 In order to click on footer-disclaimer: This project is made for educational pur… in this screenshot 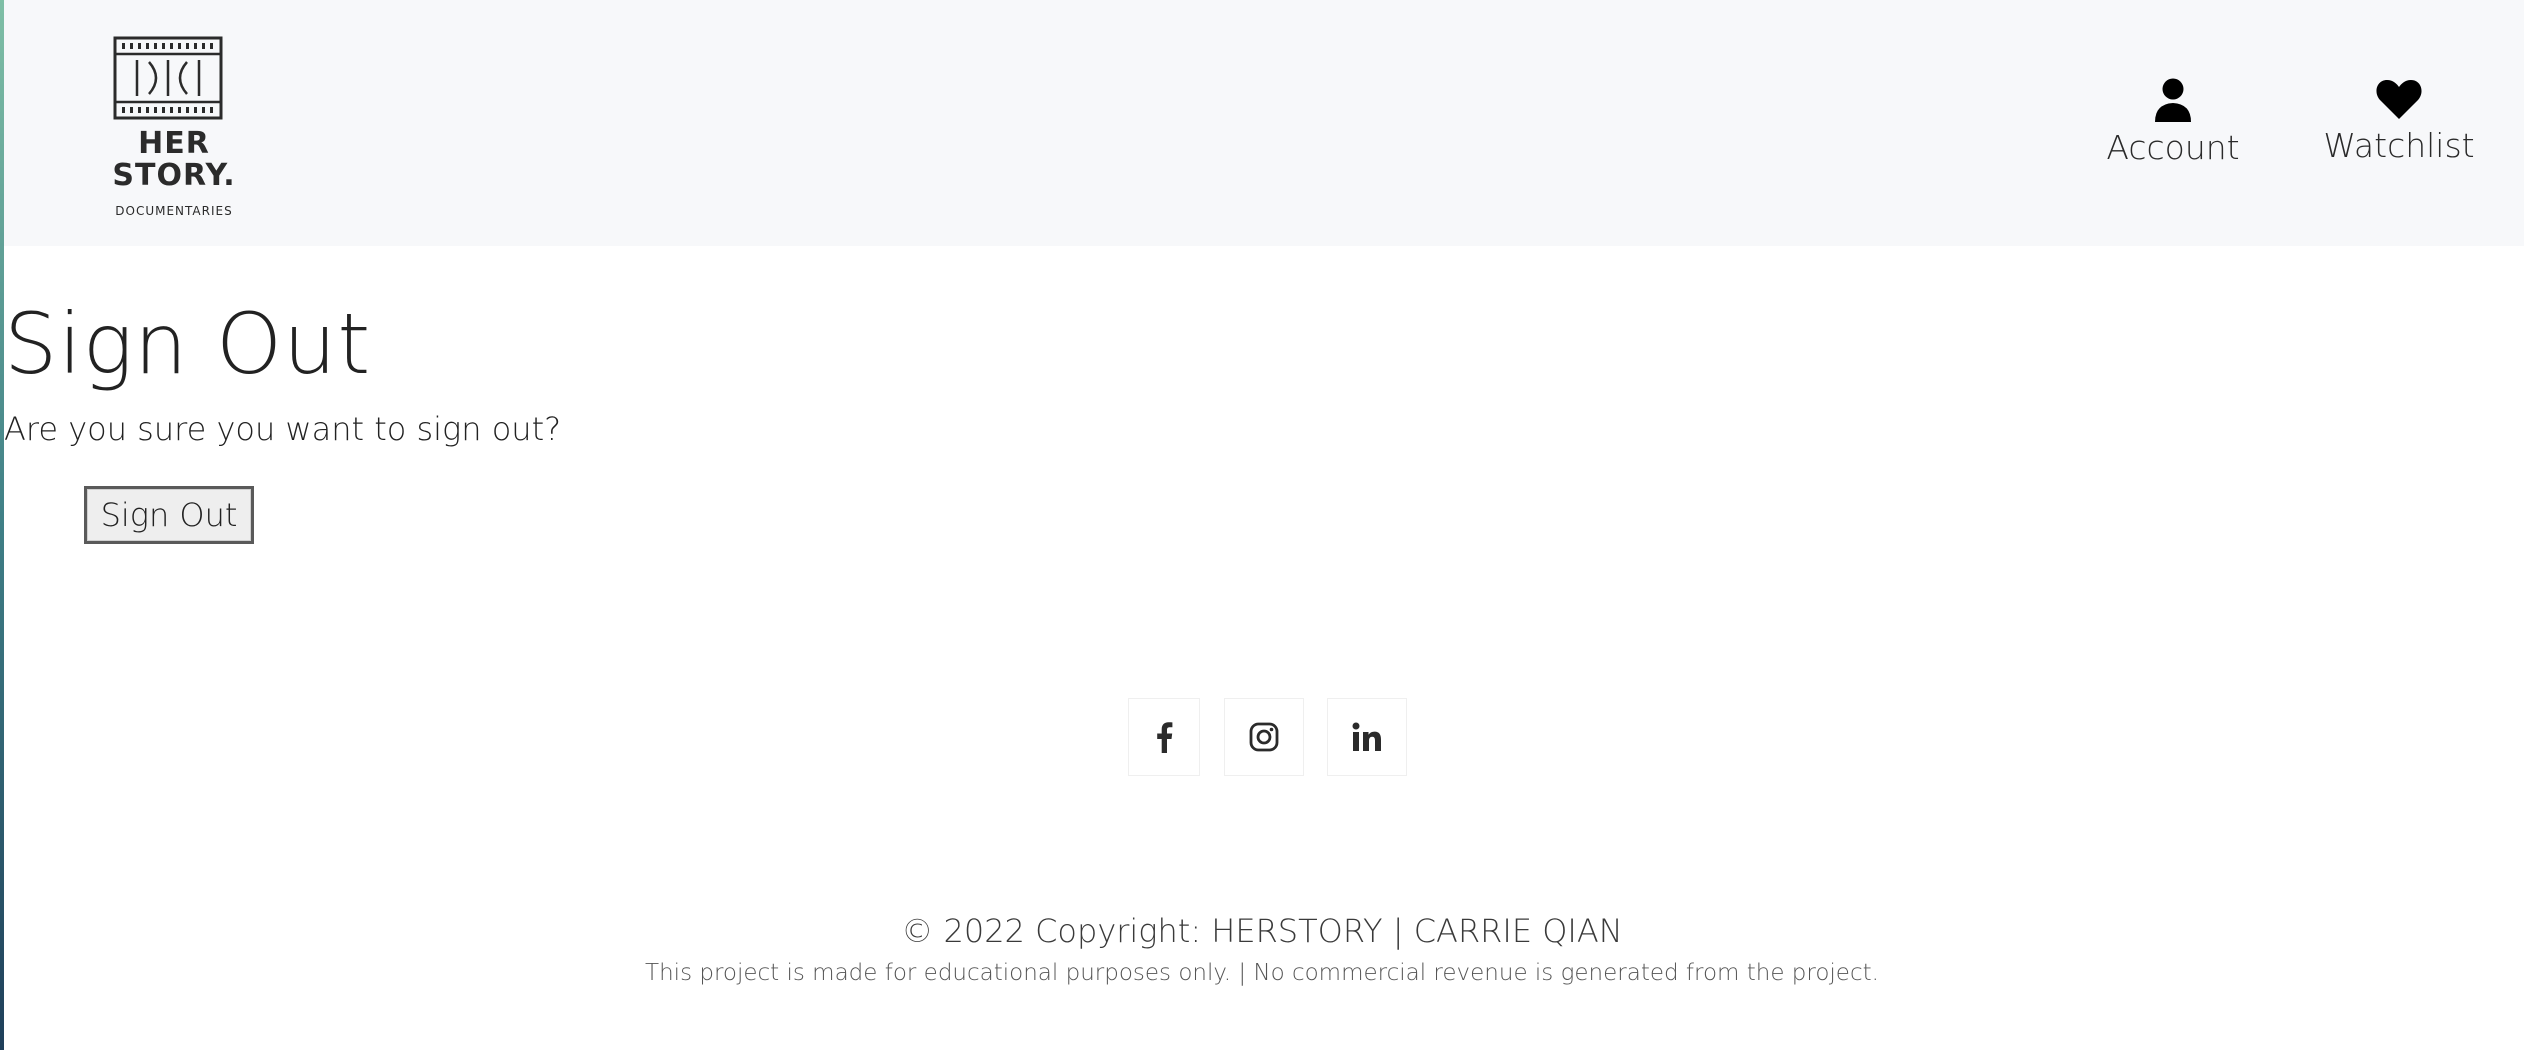, I will do `click(1262, 973)`.